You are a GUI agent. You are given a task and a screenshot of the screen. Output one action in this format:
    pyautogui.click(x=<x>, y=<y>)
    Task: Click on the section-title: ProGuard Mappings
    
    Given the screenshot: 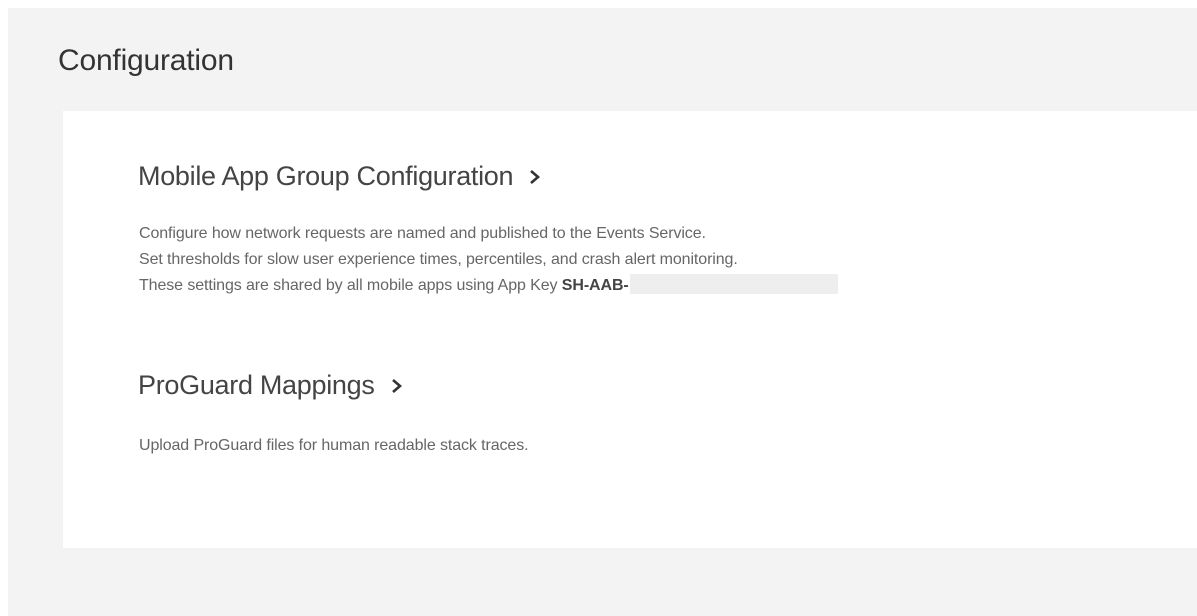 What is the action you would take?
    pyautogui.click(x=256, y=385)
    